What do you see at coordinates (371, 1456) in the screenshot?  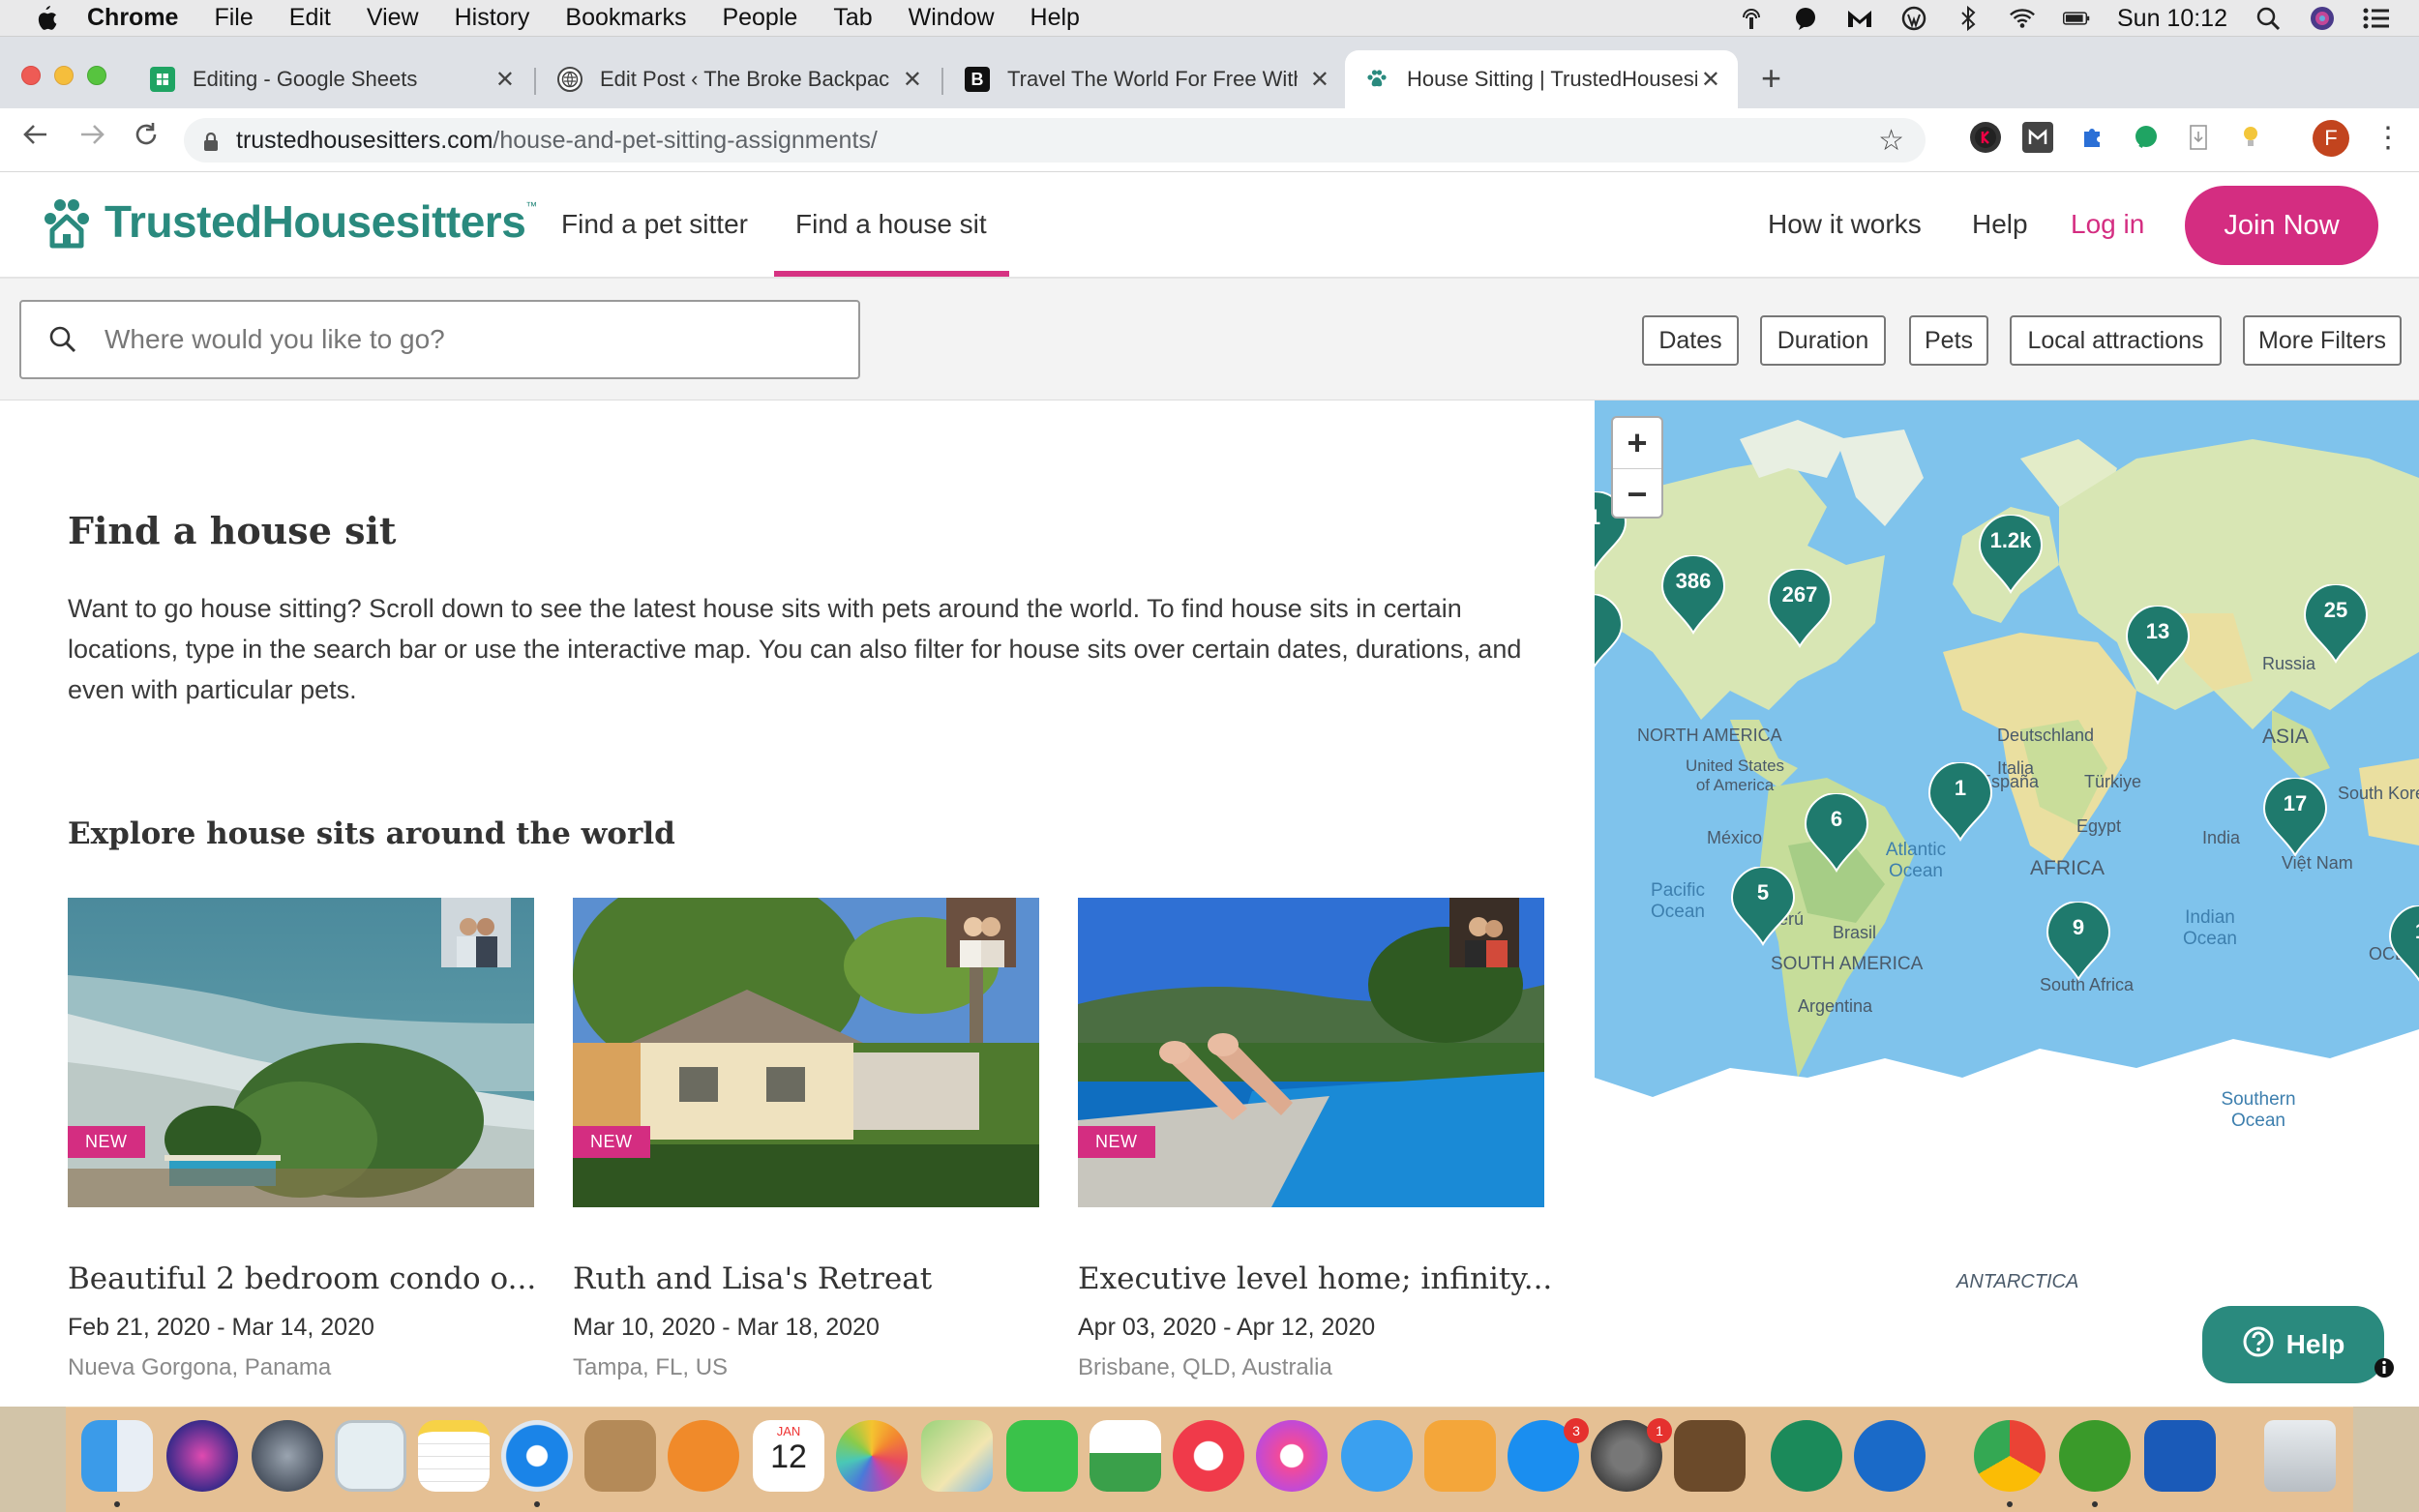 I see `preview-icon` at bounding box center [371, 1456].